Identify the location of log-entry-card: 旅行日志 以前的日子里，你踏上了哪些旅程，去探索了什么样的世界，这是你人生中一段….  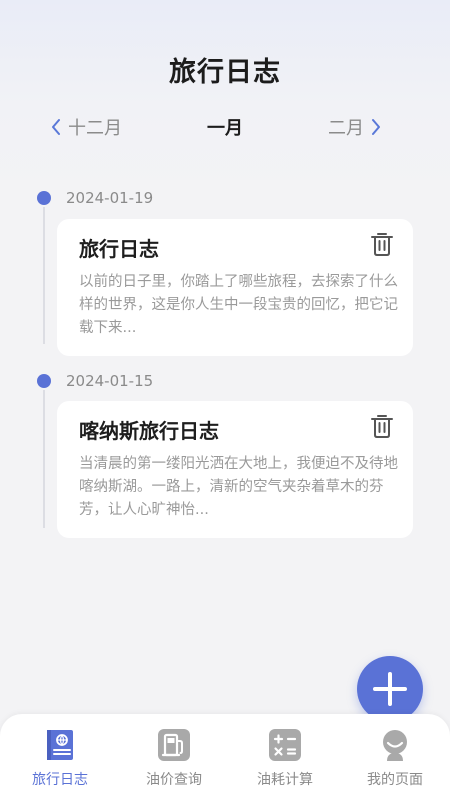
(235, 287).